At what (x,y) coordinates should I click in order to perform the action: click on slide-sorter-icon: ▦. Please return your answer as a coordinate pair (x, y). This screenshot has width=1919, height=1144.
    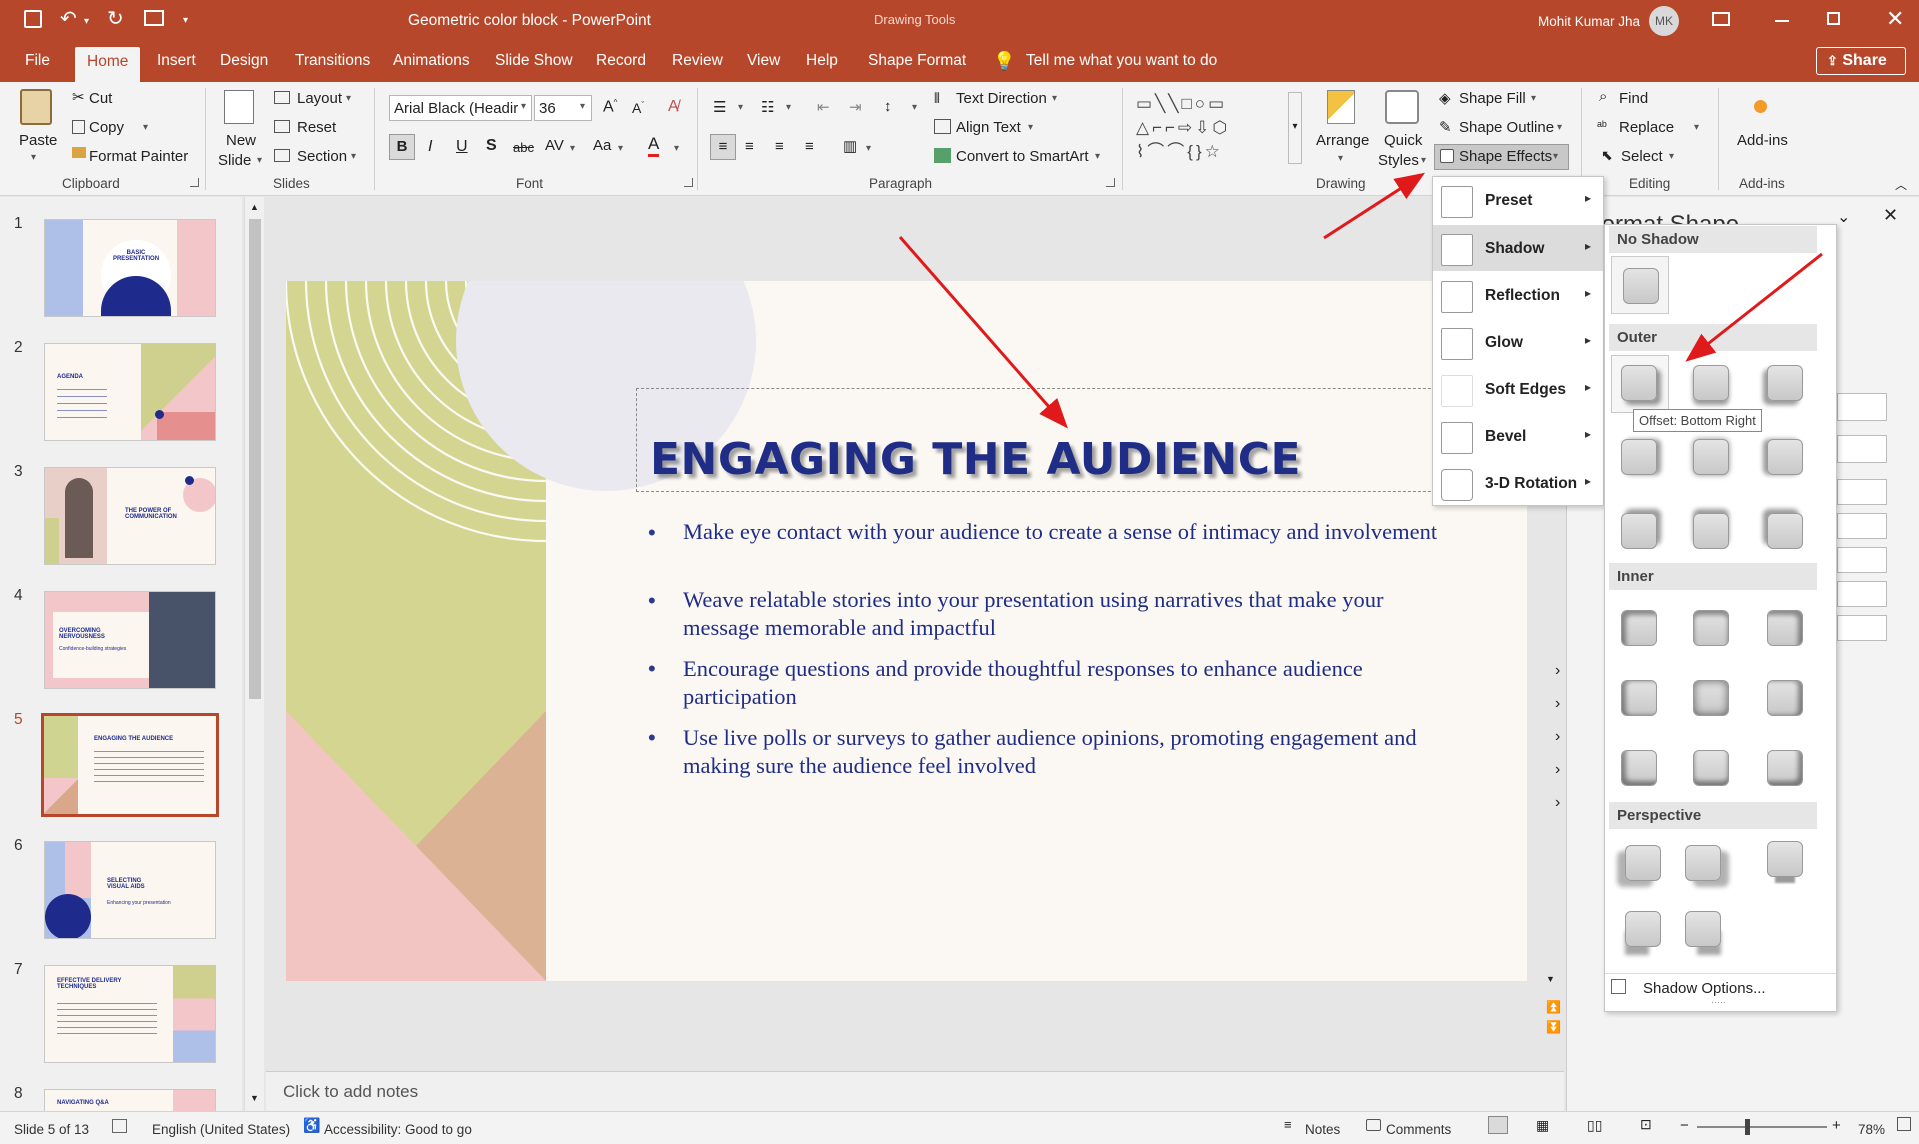
    Looking at the image, I should click on (1542, 1125).